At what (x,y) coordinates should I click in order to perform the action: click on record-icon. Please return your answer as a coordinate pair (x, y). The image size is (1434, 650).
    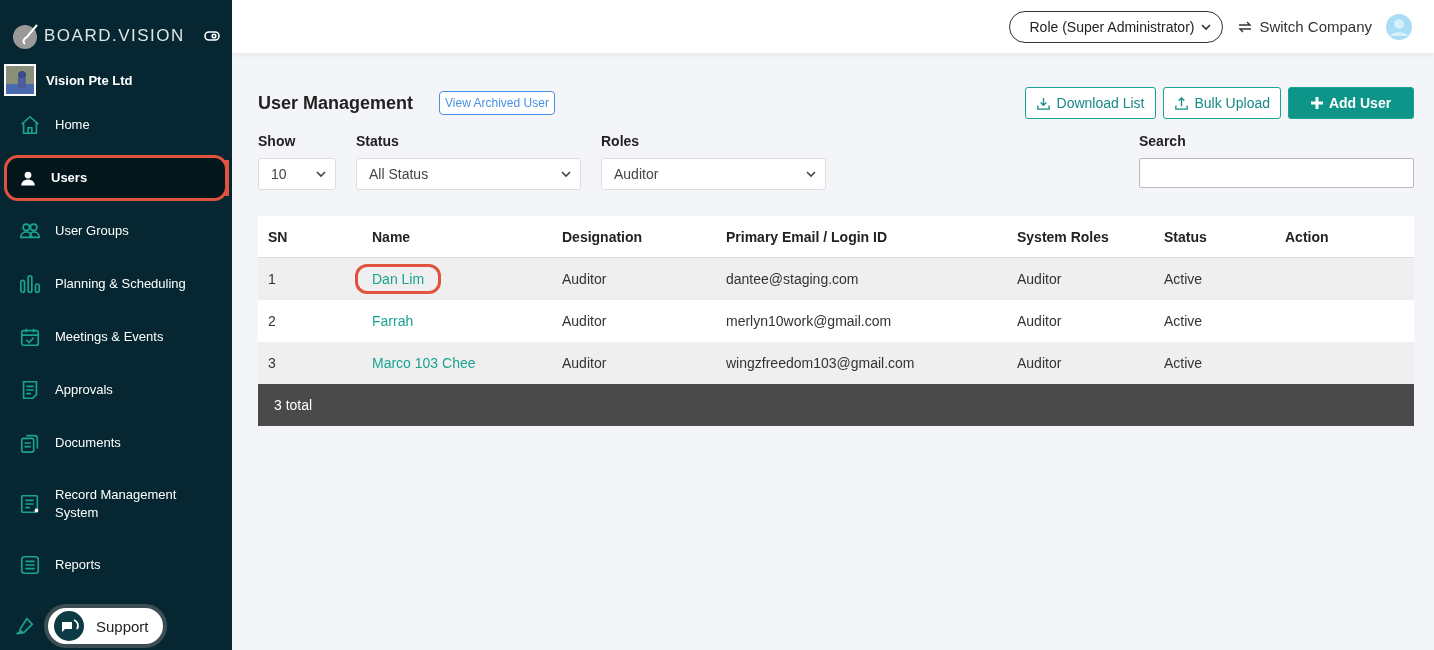
    Looking at the image, I should click on (30, 504).